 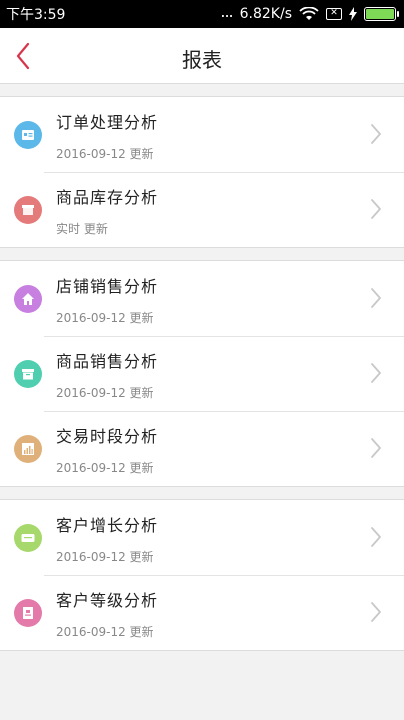 I want to click on report-item-label: 交易时段分析, so click(x=107, y=436).